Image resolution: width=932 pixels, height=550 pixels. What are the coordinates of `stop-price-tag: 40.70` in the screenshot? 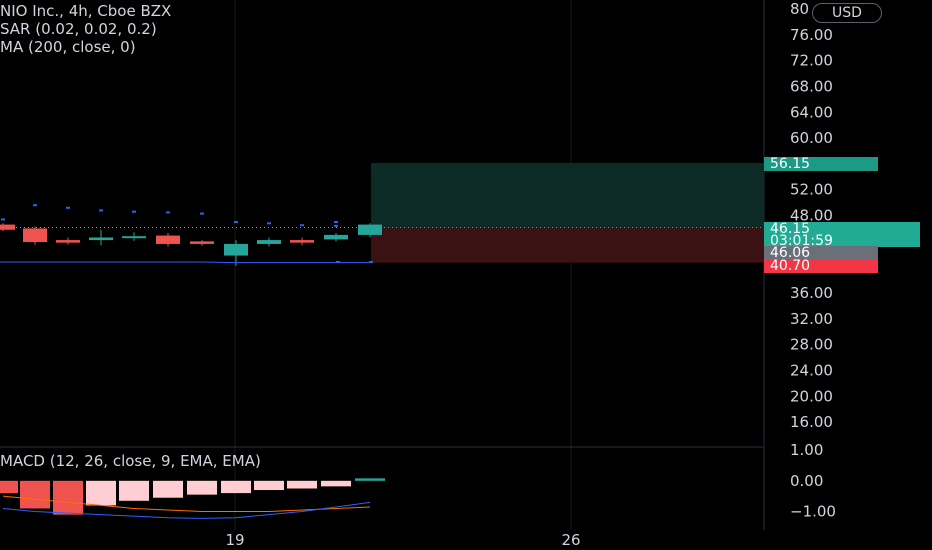 It's located at (821, 266).